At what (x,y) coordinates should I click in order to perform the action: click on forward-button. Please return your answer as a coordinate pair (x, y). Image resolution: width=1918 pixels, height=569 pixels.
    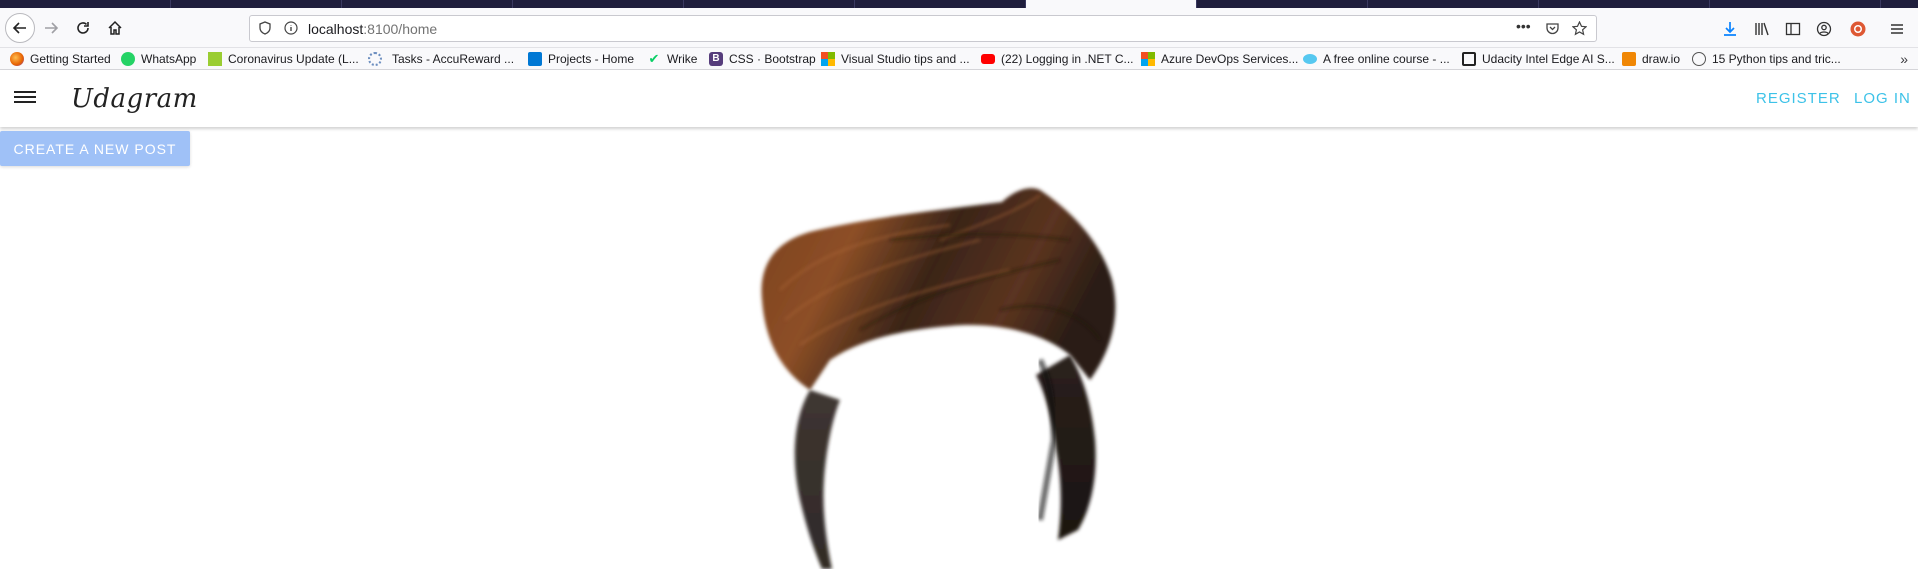
    Looking at the image, I should click on (51, 28).